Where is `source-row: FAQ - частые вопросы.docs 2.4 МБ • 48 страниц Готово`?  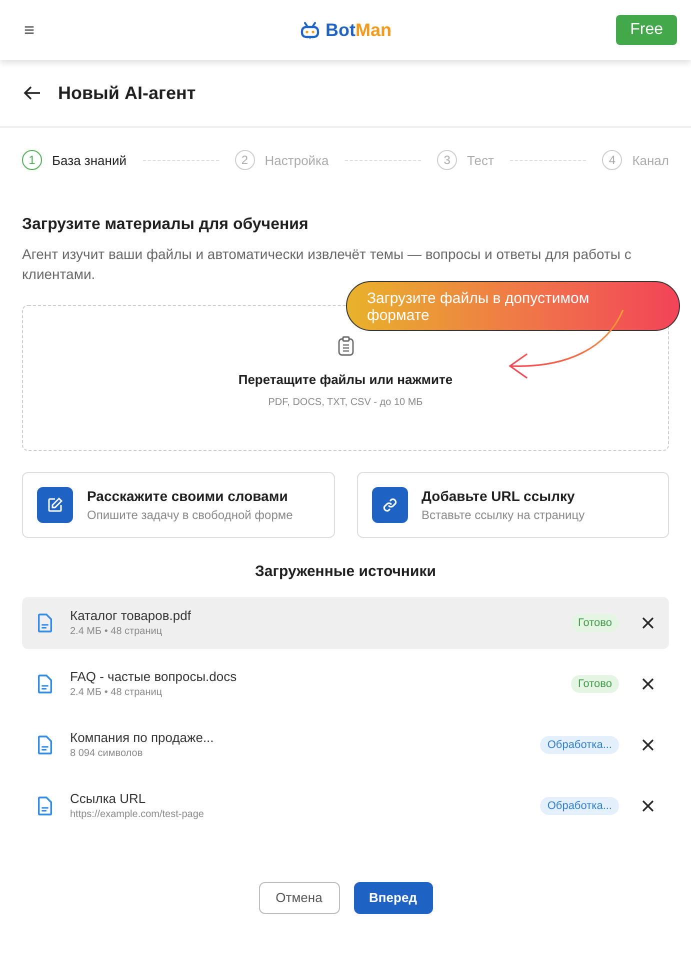 source-row: FAQ - частые вопросы.docs 2.4 МБ • 48 страниц Готово is located at coordinates (345, 684).